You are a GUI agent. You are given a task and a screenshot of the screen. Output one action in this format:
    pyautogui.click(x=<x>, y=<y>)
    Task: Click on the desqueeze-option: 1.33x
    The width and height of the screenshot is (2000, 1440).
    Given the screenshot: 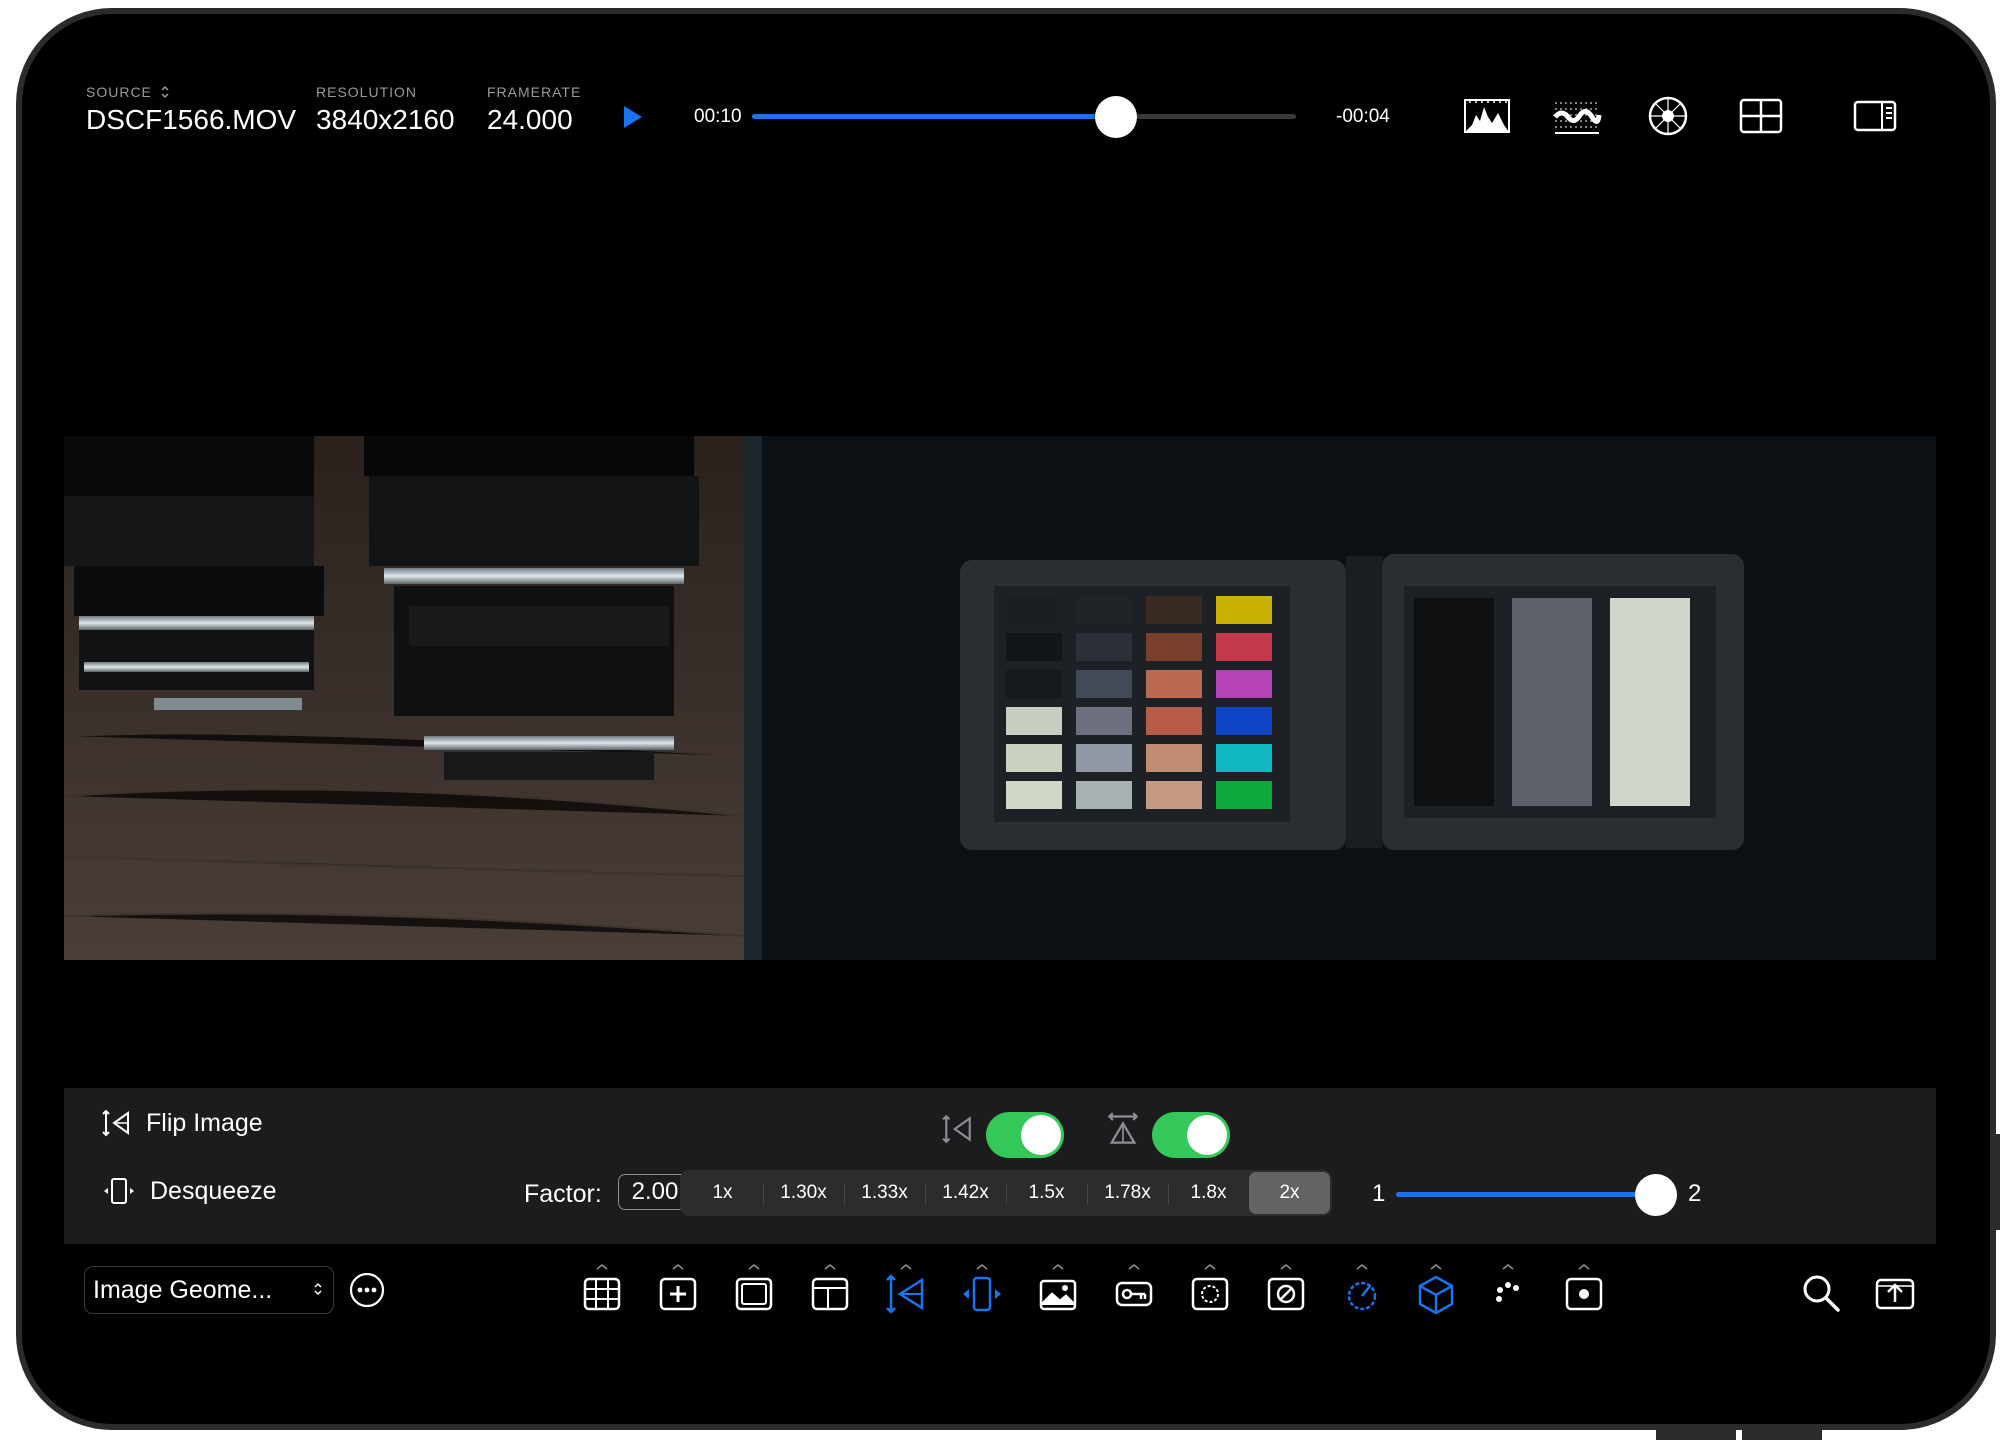 What is the action you would take?
    pyautogui.click(x=884, y=1193)
    